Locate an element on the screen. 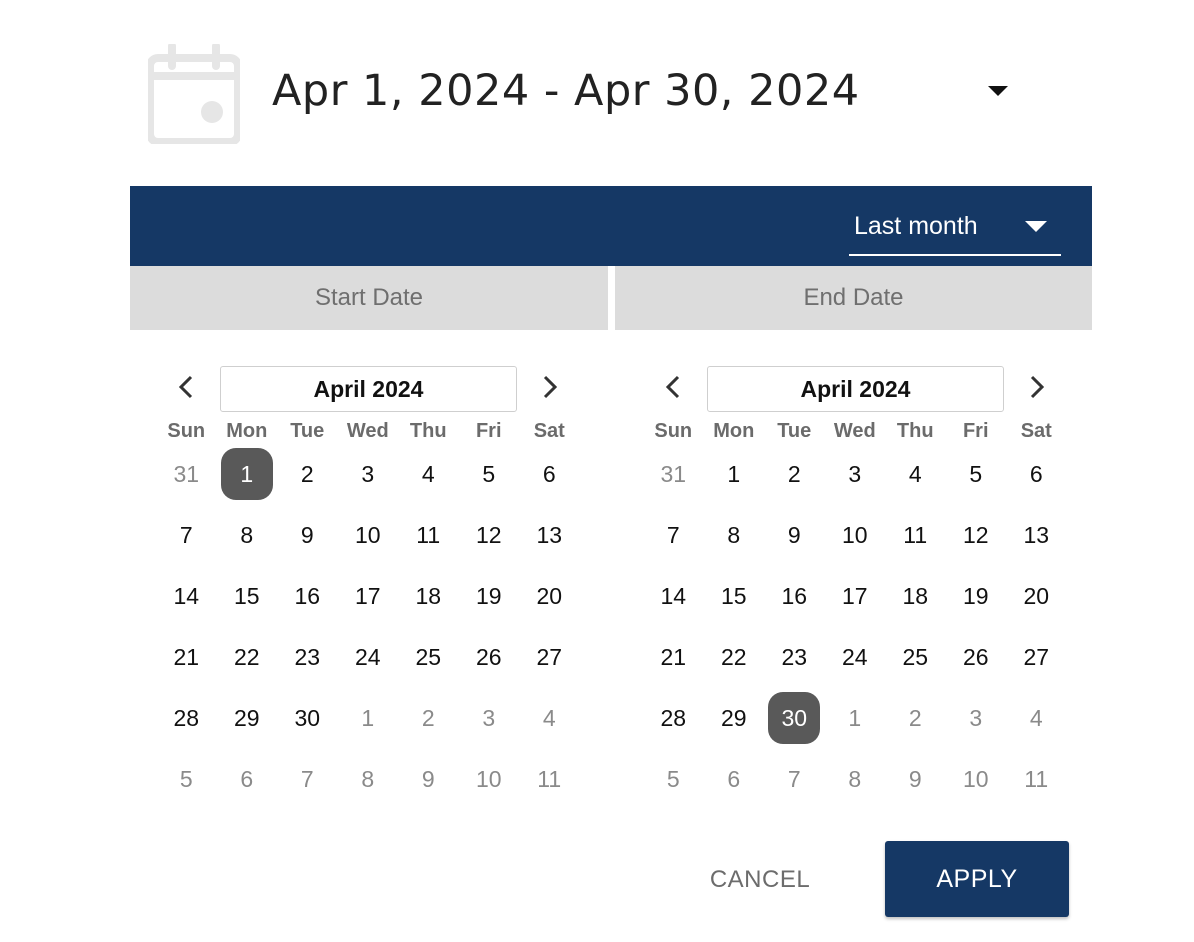 Image resolution: width=1194 pixels, height=942 pixels. selected-day: 30 is located at coordinates (794, 718).